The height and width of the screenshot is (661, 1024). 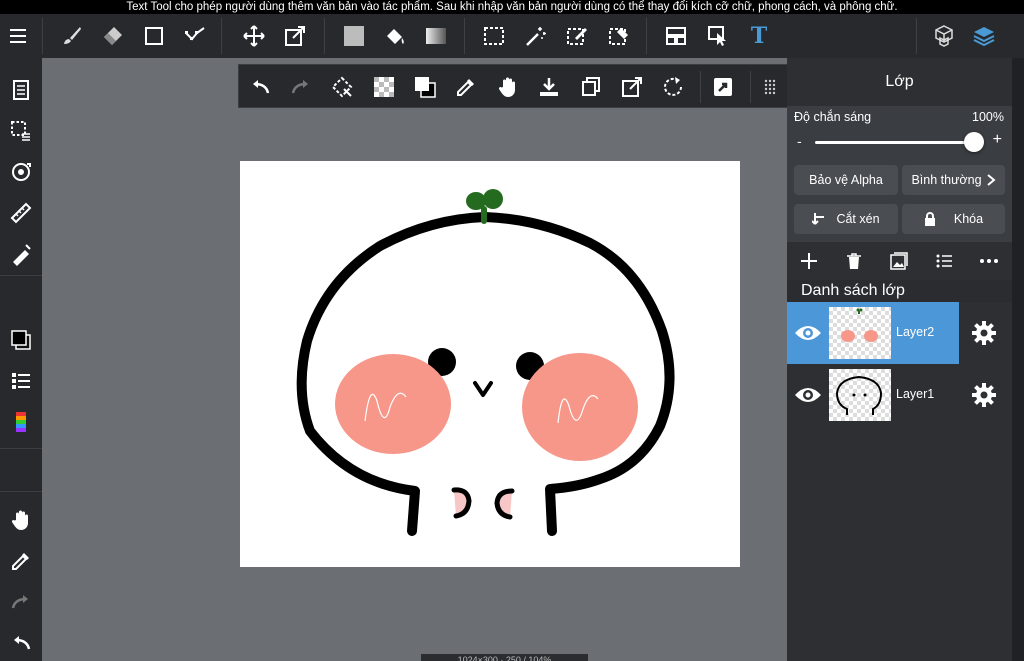 I want to click on opacity-increase-button: +, so click(x=997, y=140).